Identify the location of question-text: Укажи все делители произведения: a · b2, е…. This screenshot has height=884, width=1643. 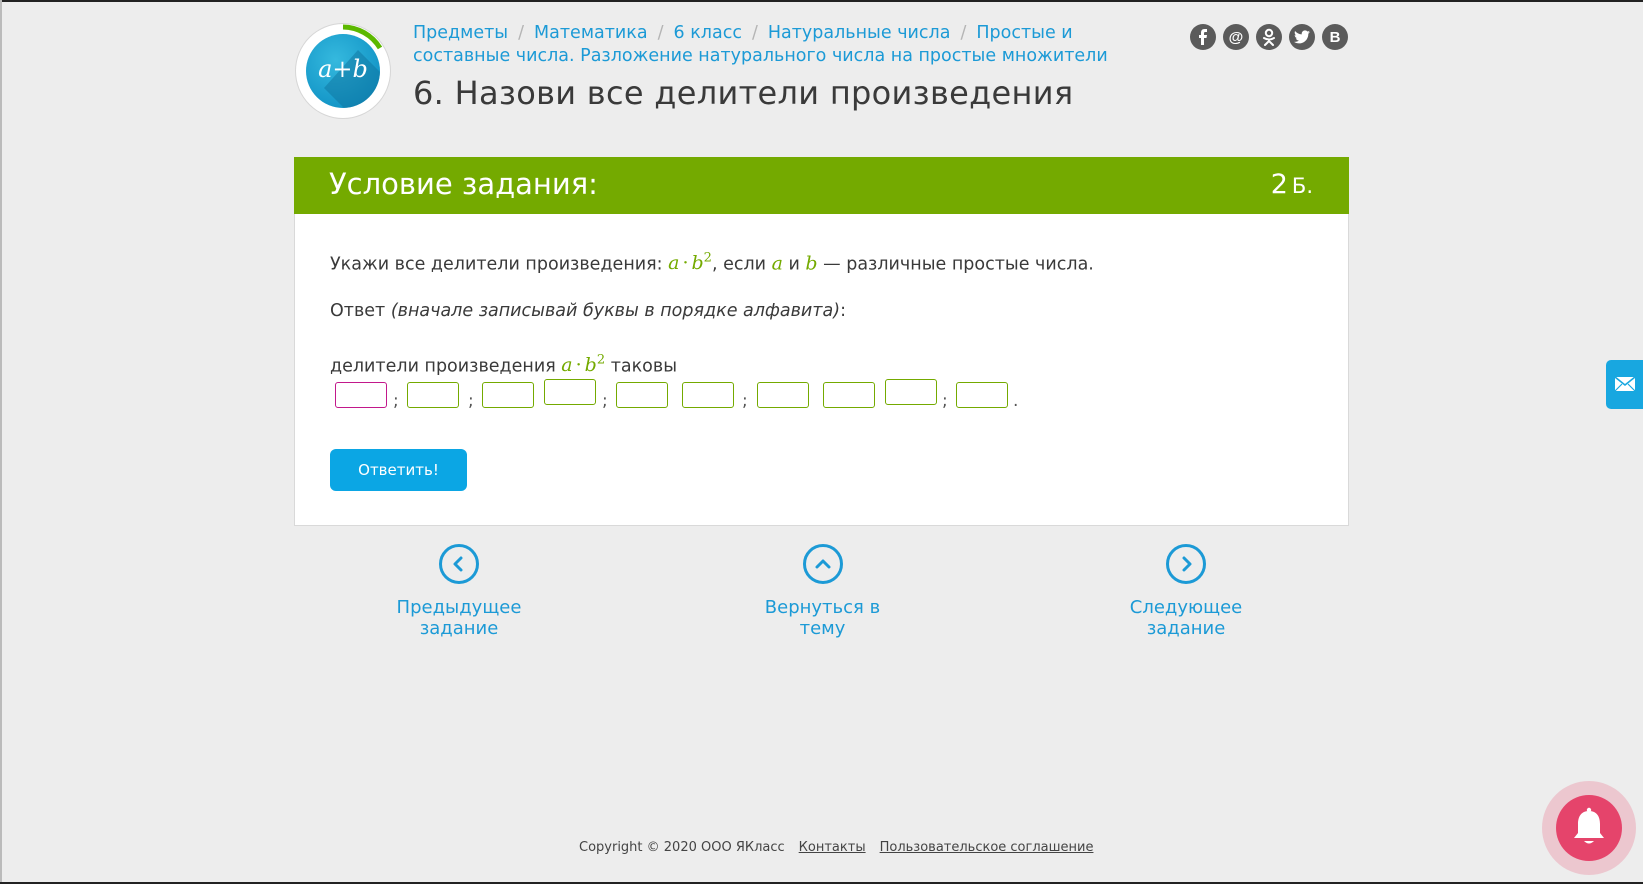
(712, 263).